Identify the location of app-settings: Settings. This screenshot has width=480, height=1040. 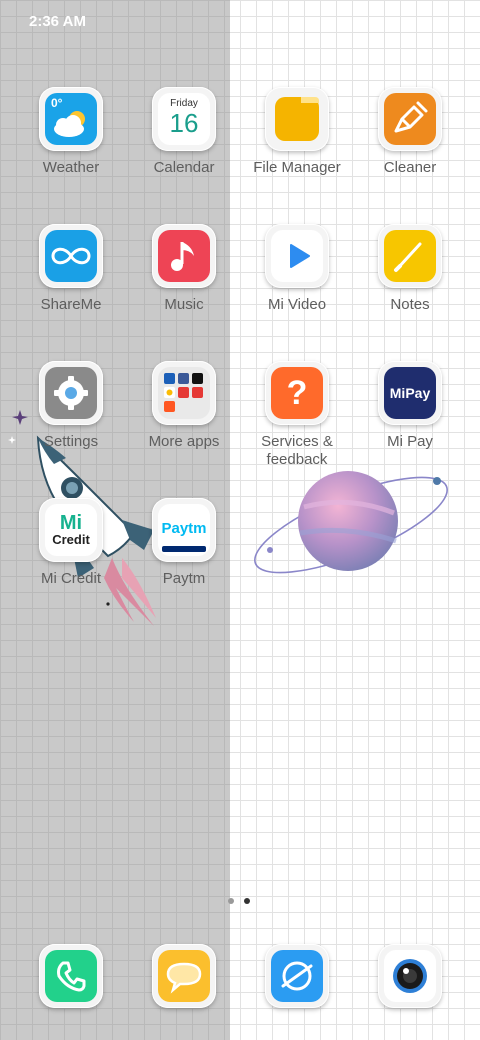
(71, 406).